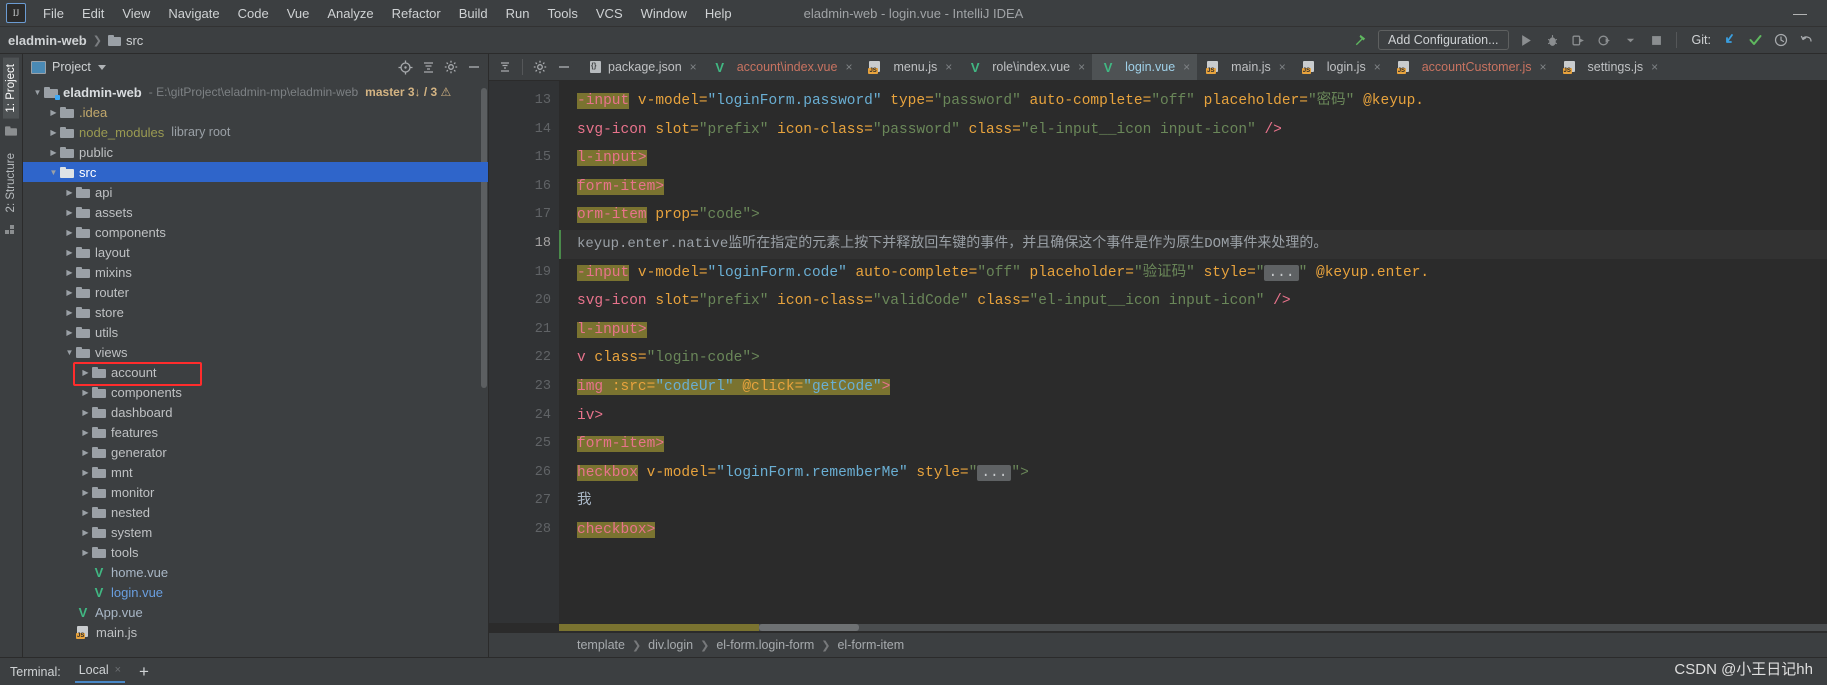  Describe the element at coordinates (718, 13) in the screenshot. I see `menu-help: Help` at that location.